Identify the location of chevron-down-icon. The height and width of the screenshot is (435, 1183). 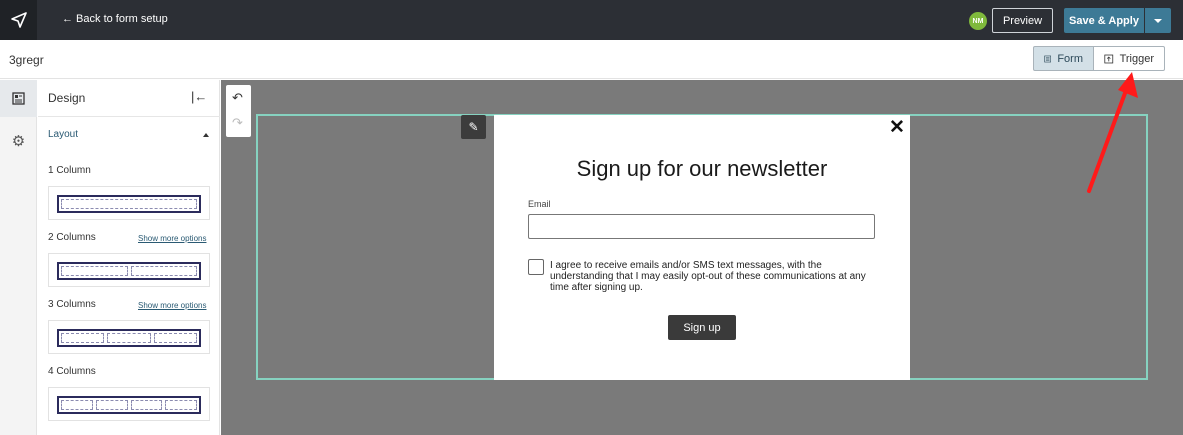
(1158, 20).